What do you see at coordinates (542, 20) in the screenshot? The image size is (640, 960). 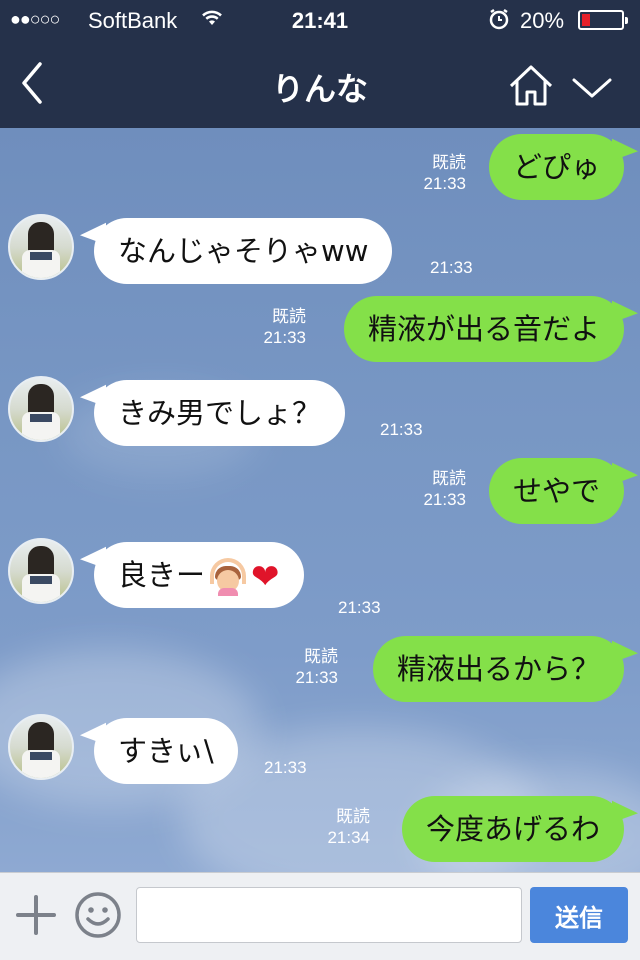 I see `battery-percent: 20%` at bounding box center [542, 20].